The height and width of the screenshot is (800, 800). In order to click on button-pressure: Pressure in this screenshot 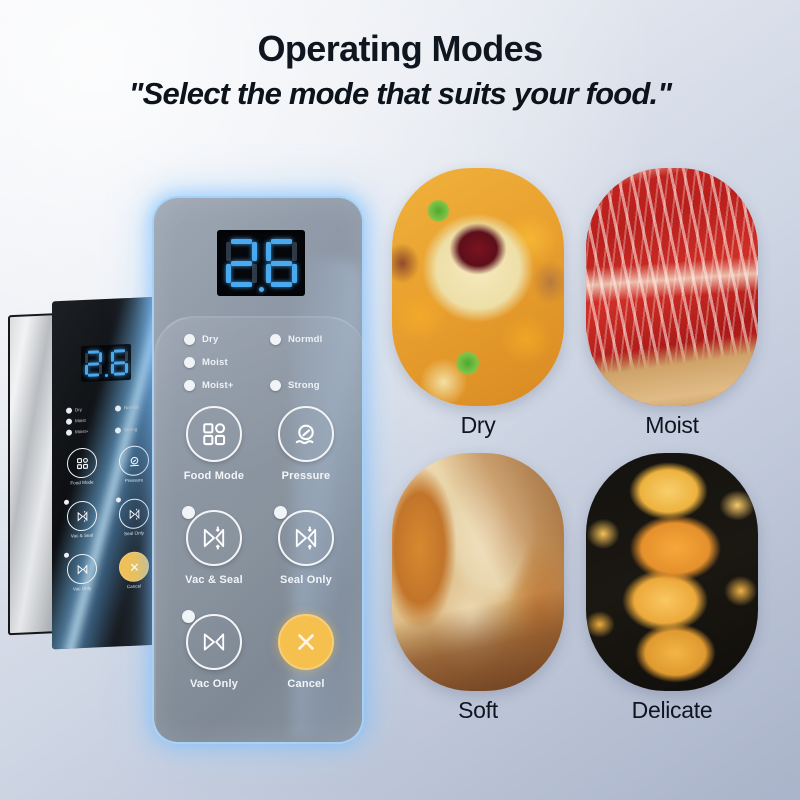, I will do `click(306, 444)`.